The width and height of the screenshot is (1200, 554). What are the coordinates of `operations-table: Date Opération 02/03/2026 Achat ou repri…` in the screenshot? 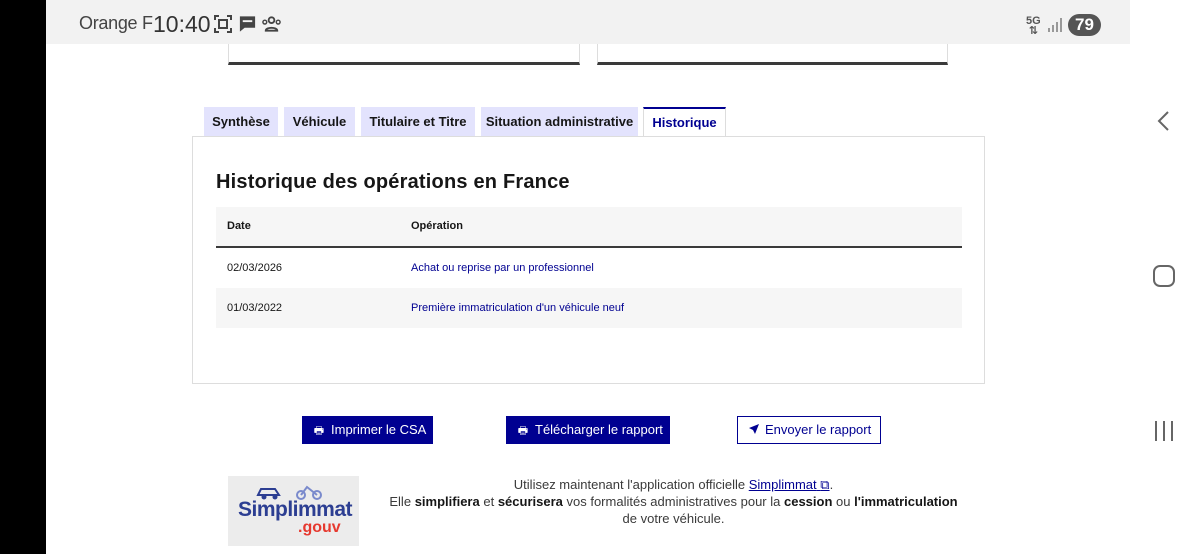 It's located at (589, 267).